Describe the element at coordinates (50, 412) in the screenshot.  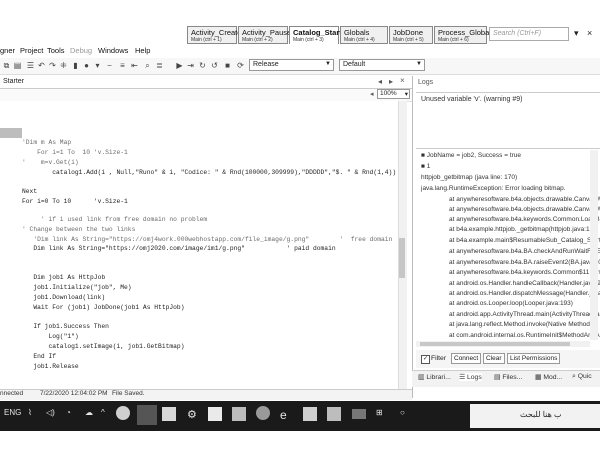
I see `volume-icon: ◁)` at that location.